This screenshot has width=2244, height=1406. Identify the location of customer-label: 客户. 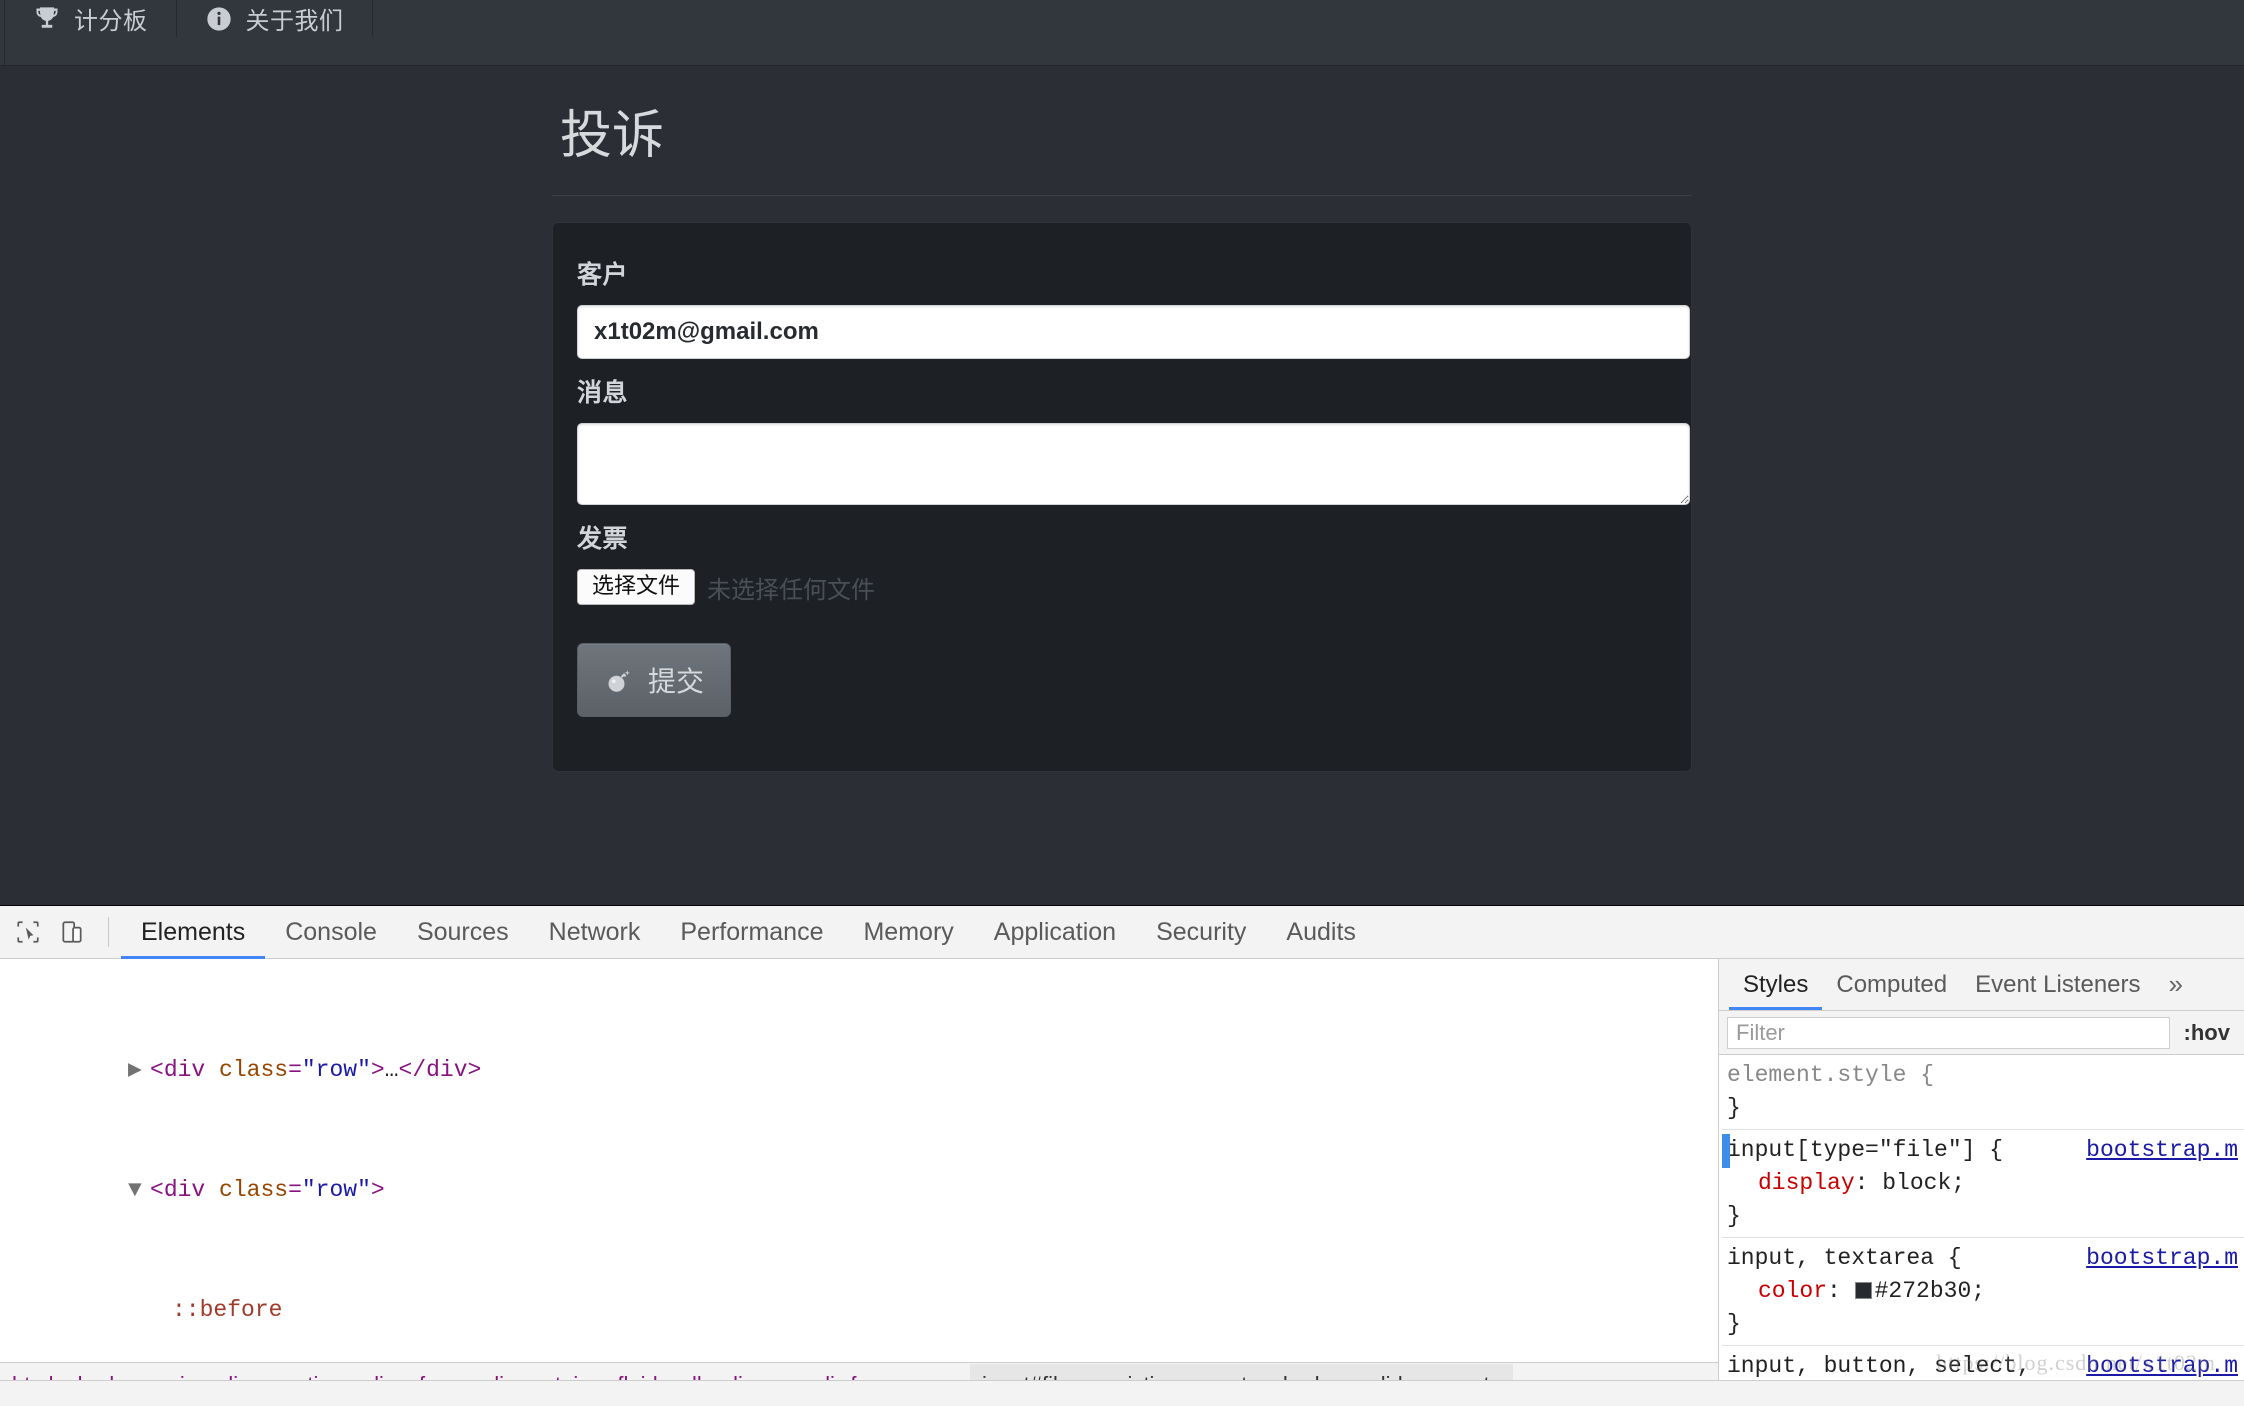
(603, 275).